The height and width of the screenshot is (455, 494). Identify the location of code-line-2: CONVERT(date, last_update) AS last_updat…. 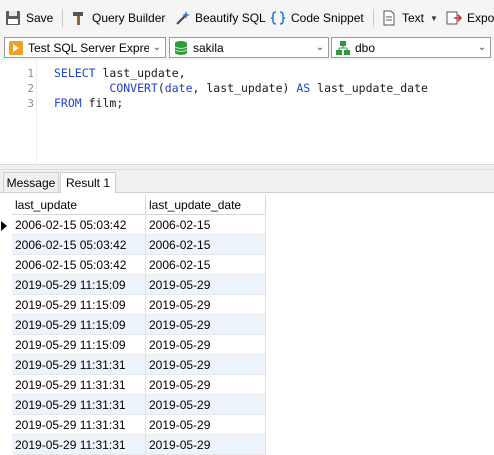
(268, 88).